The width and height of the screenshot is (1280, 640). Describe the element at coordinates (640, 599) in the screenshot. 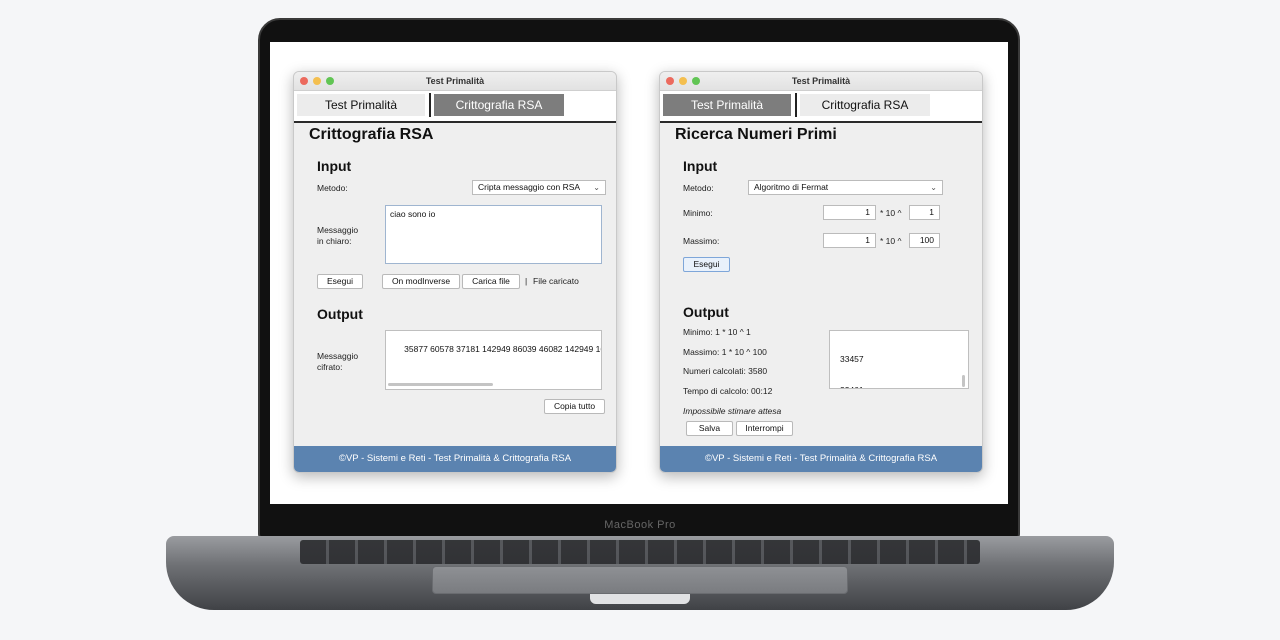

I see `laptop-notch` at that location.